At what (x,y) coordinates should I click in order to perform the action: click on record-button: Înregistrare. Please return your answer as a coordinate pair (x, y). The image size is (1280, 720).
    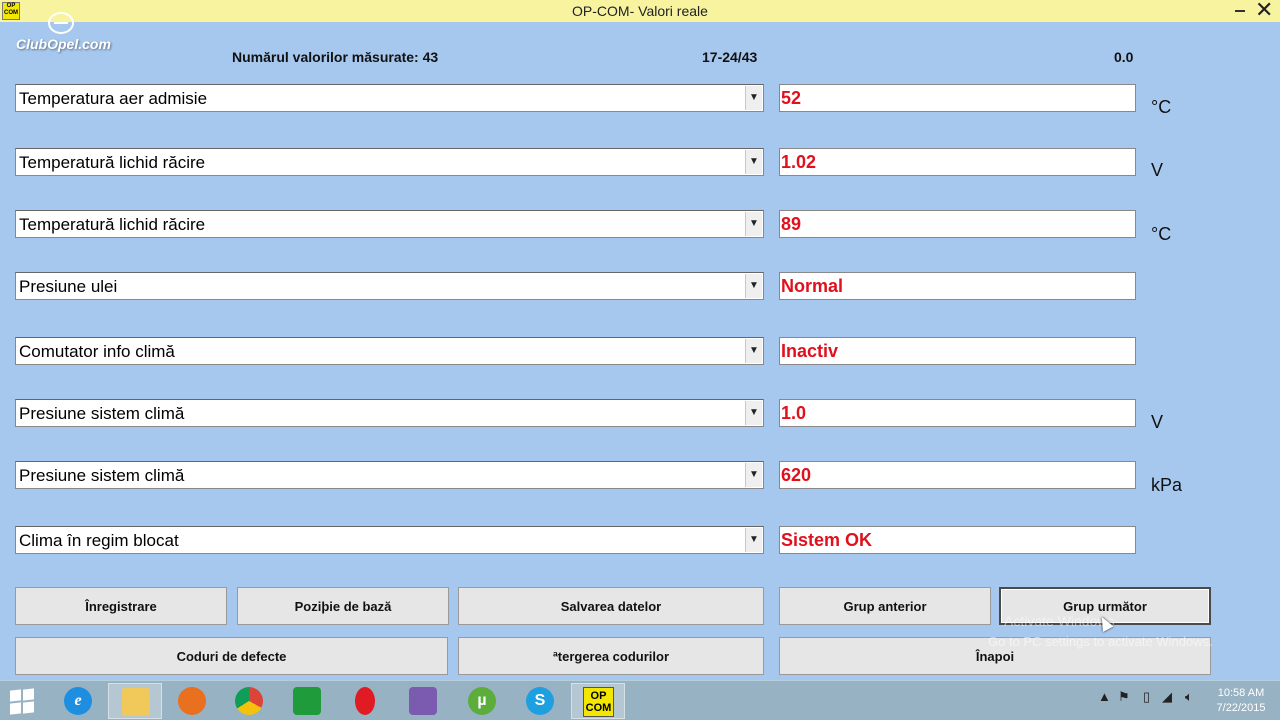
    Looking at the image, I should click on (121, 606).